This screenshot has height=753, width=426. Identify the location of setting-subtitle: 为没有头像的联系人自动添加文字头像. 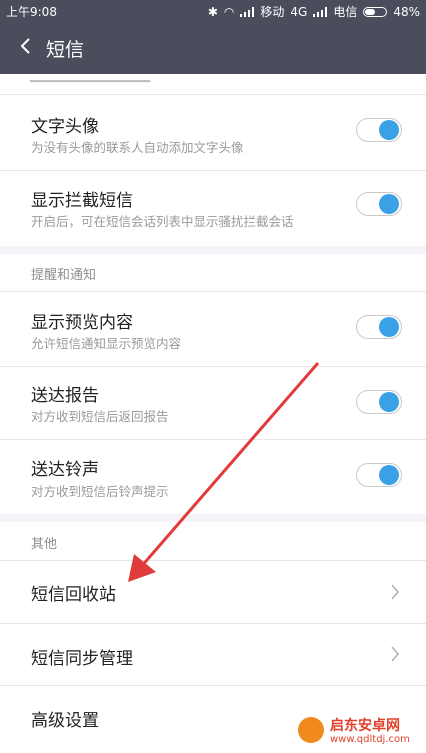
(137, 147).